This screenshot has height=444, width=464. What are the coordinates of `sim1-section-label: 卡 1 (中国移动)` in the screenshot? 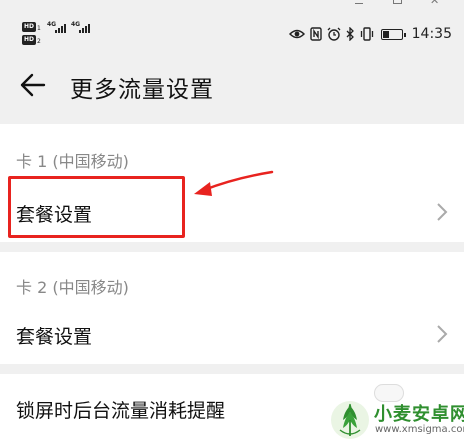 It's located at (72, 161).